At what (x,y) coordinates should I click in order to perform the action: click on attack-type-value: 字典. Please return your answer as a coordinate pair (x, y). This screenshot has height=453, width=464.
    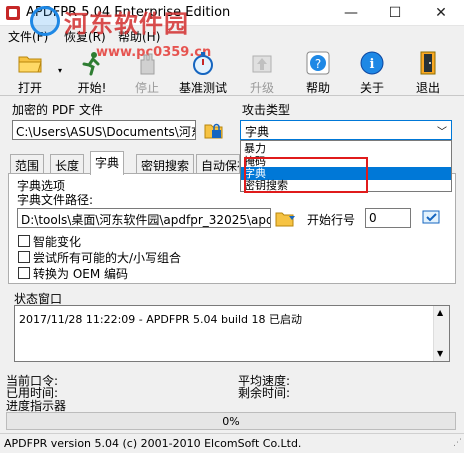
    Looking at the image, I should click on (257, 132).